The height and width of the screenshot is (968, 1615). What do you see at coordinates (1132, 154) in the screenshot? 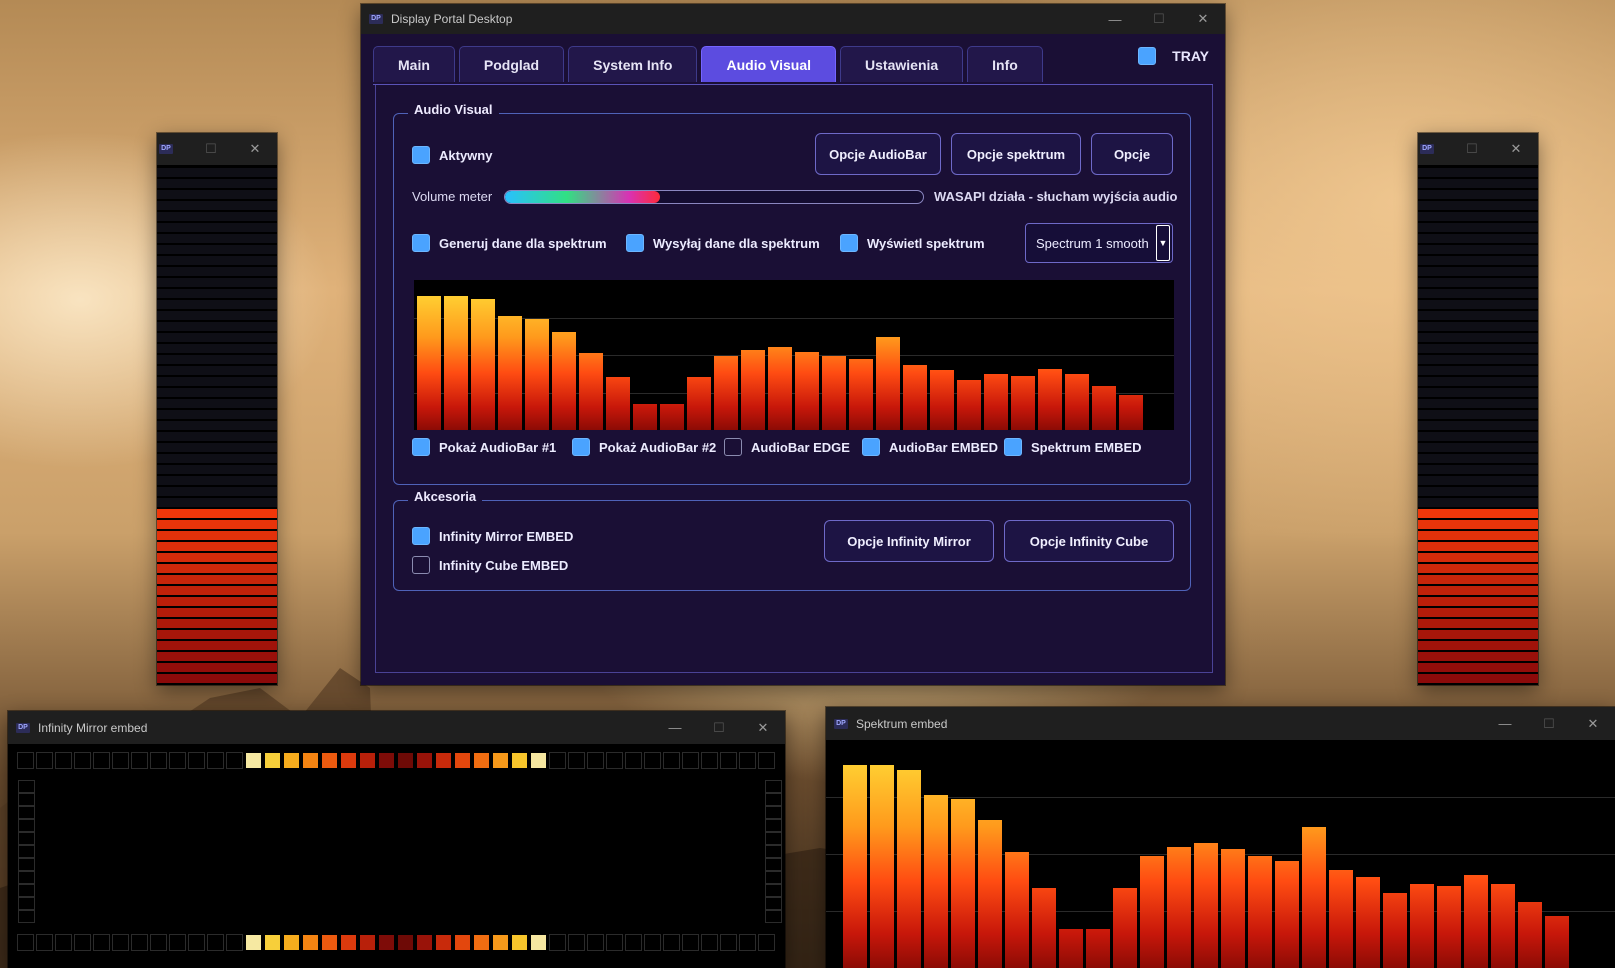
I see `options-button: Opcje` at bounding box center [1132, 154].